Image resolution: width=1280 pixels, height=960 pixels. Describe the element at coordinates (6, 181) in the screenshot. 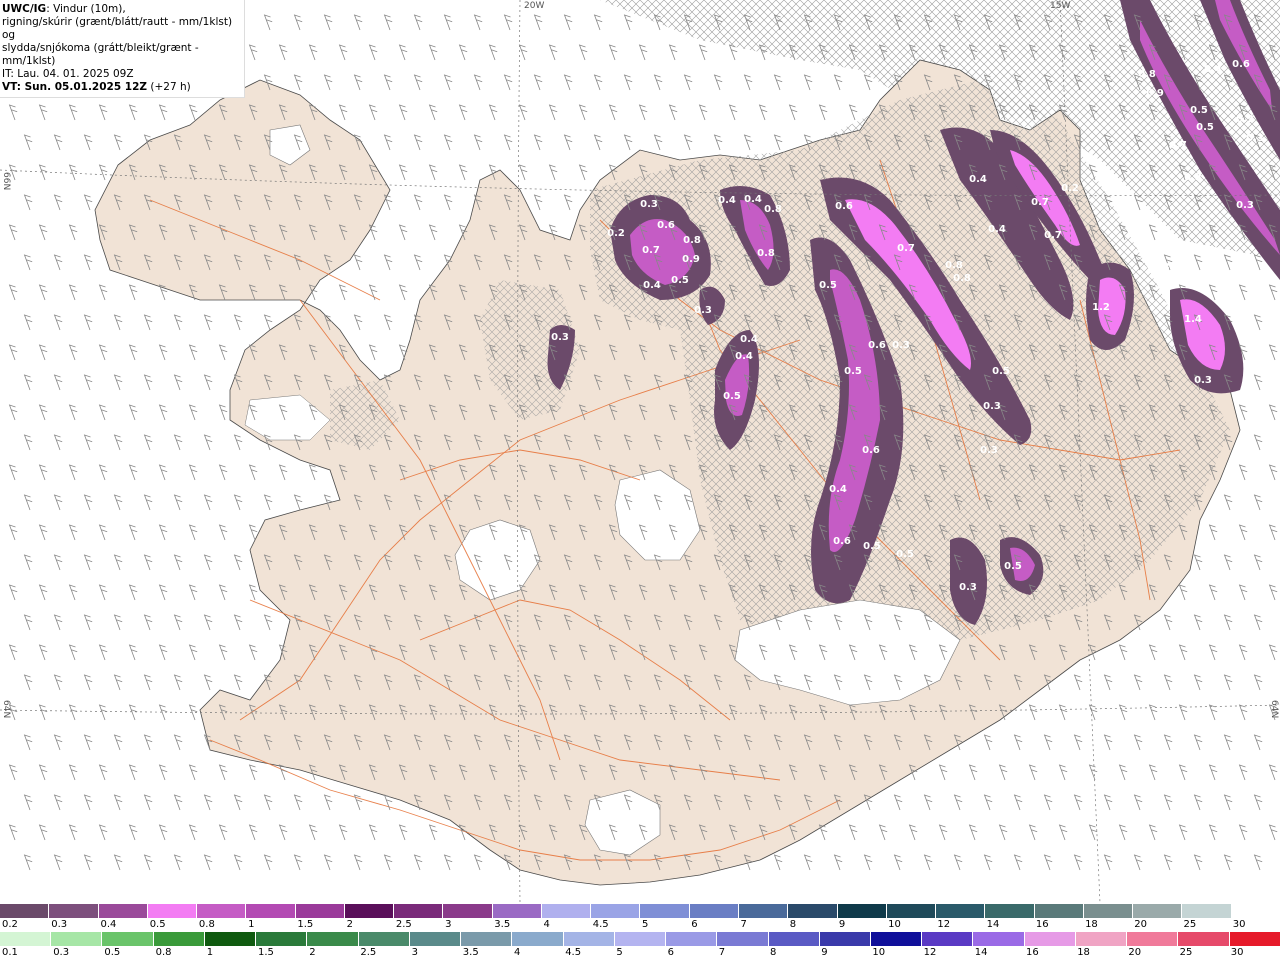

I see `graticule-label-66n: 66N` at that location.